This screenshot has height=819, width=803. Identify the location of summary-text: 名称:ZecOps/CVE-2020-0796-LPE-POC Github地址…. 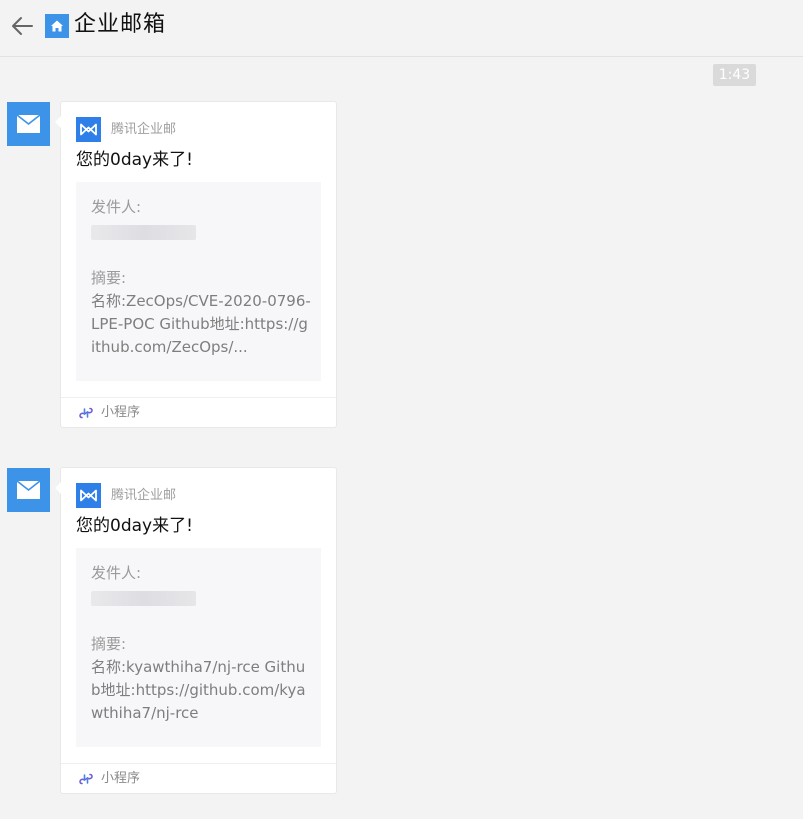
(201, 324).